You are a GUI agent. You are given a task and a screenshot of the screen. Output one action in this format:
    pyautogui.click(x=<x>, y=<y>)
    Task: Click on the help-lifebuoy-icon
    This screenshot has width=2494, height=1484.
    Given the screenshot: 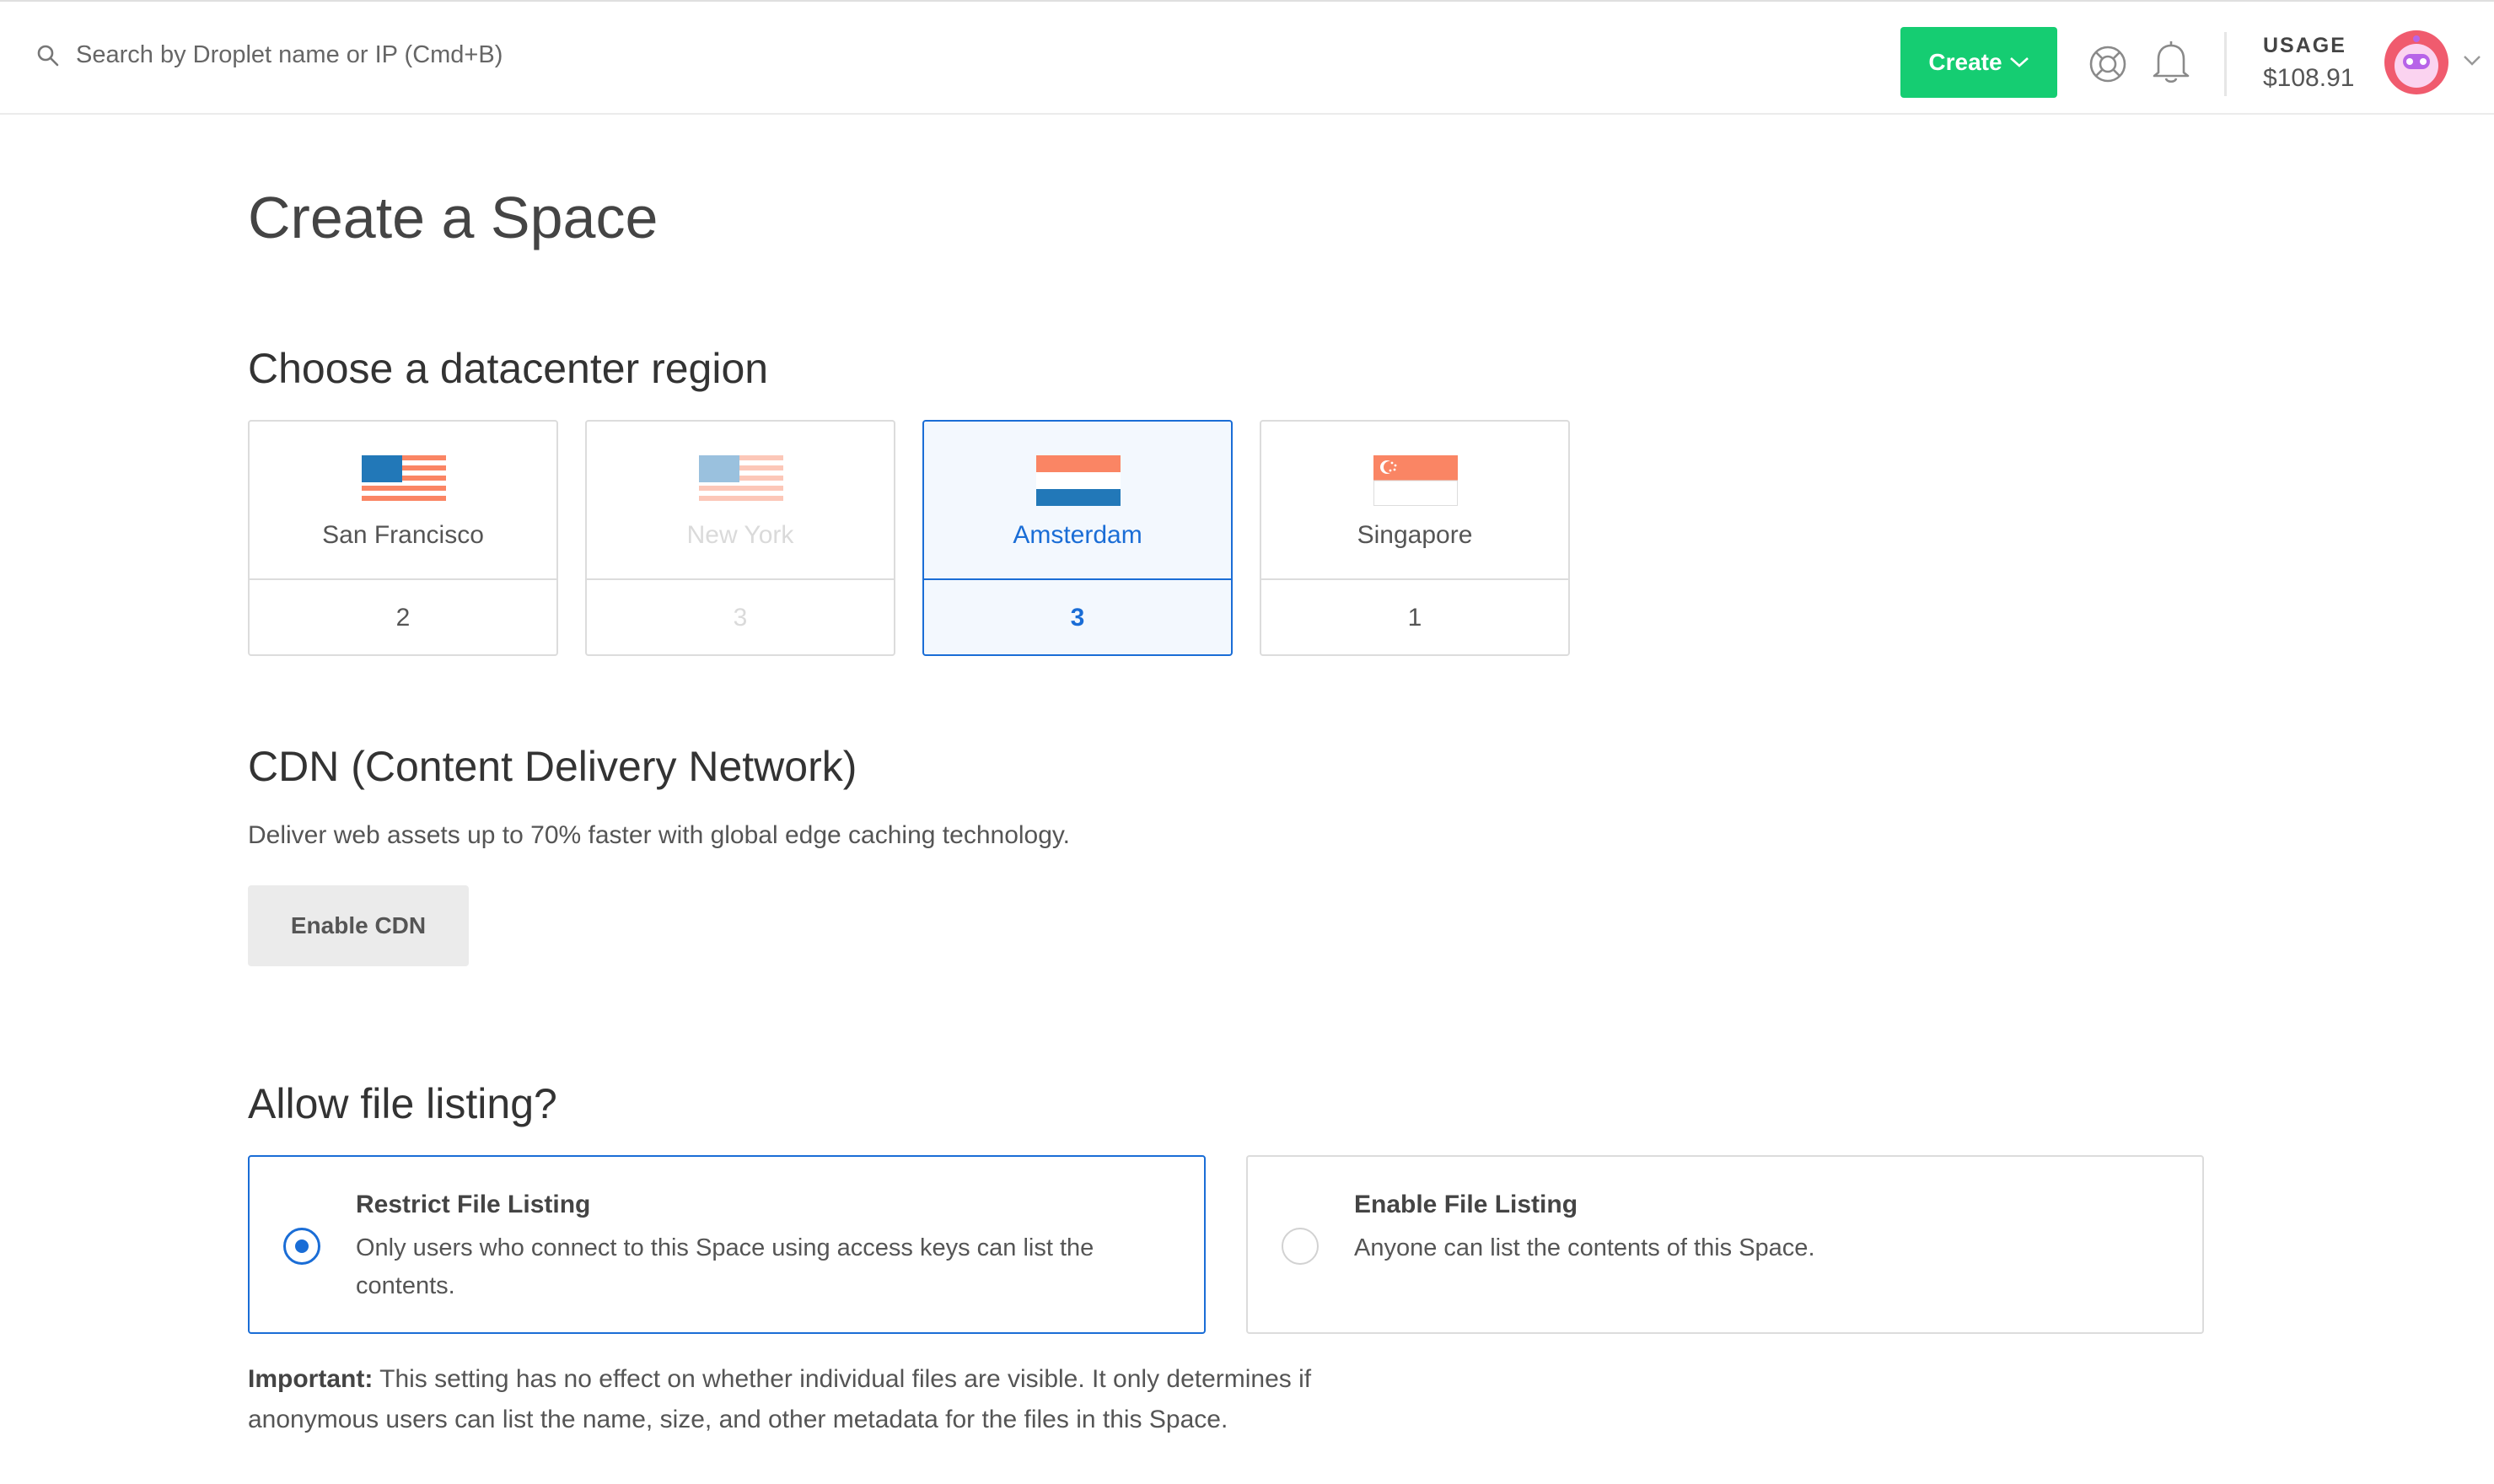 What is the action you would take?
    pyautogui.click(x=2108, y=64)
    